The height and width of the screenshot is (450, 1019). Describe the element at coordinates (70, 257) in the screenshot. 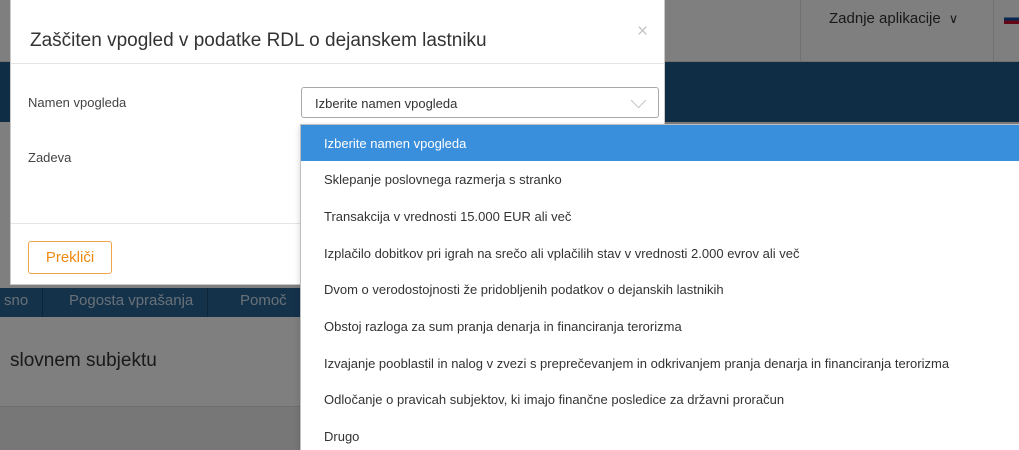

I see `cancel-button: Prekliči` at that location.